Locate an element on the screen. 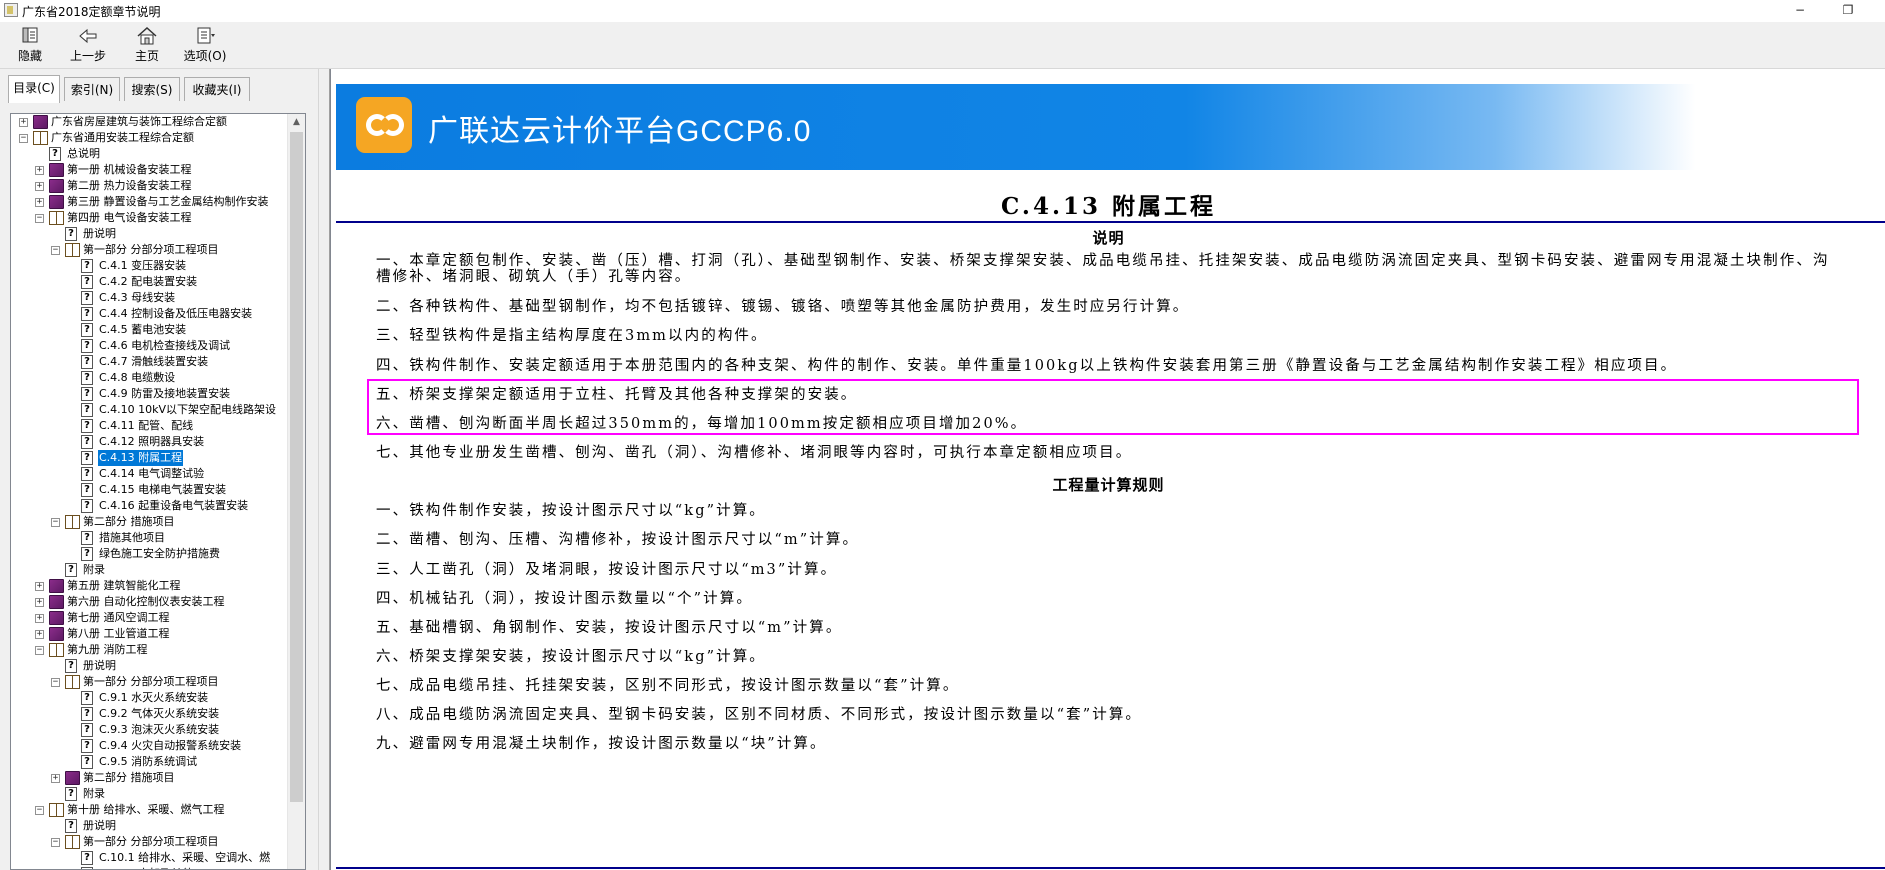 Image resolution: width=1885 pixels, height=870 pixels. tree-item: ? C.4.13 附属工程 is located at coordinates (151, 458).